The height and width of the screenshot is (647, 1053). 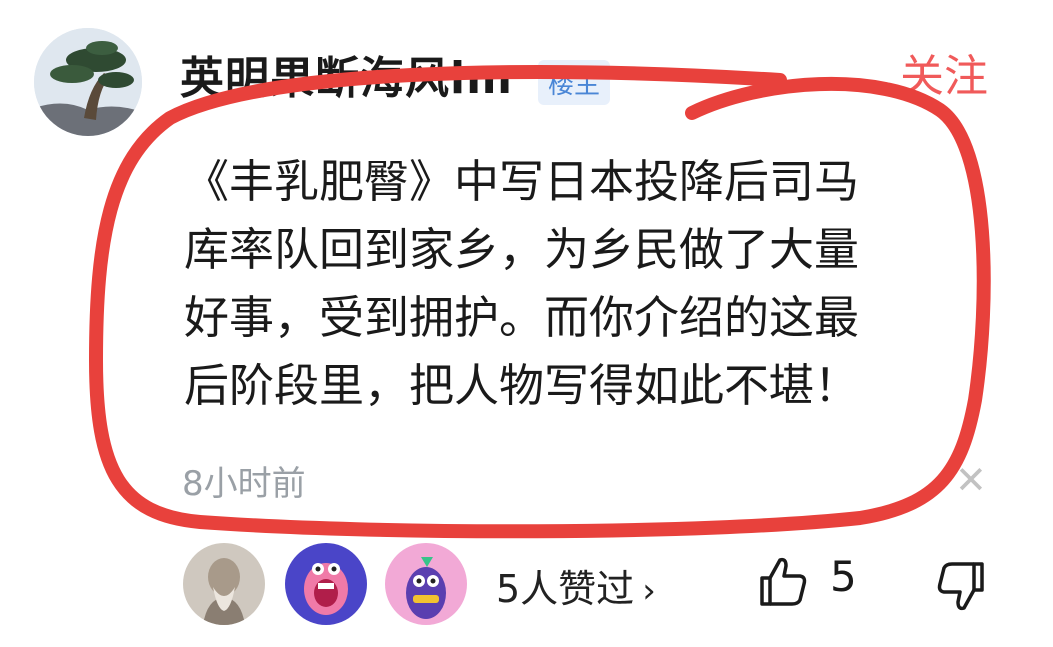 I want to click on comment-line: 库率队回到家乡，为乡民做了大量, so click(x=522, y=249).